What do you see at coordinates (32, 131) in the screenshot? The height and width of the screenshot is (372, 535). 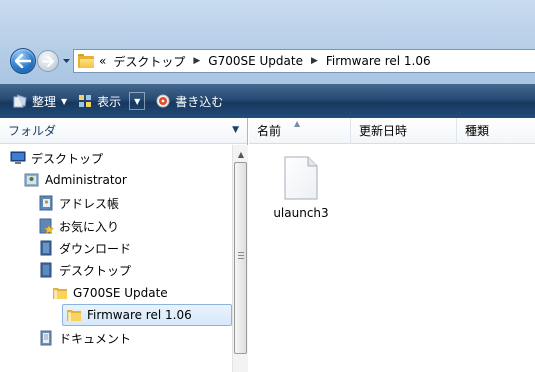 I see `folders-header-label: フォルダ` at bounding box center [32, 131].